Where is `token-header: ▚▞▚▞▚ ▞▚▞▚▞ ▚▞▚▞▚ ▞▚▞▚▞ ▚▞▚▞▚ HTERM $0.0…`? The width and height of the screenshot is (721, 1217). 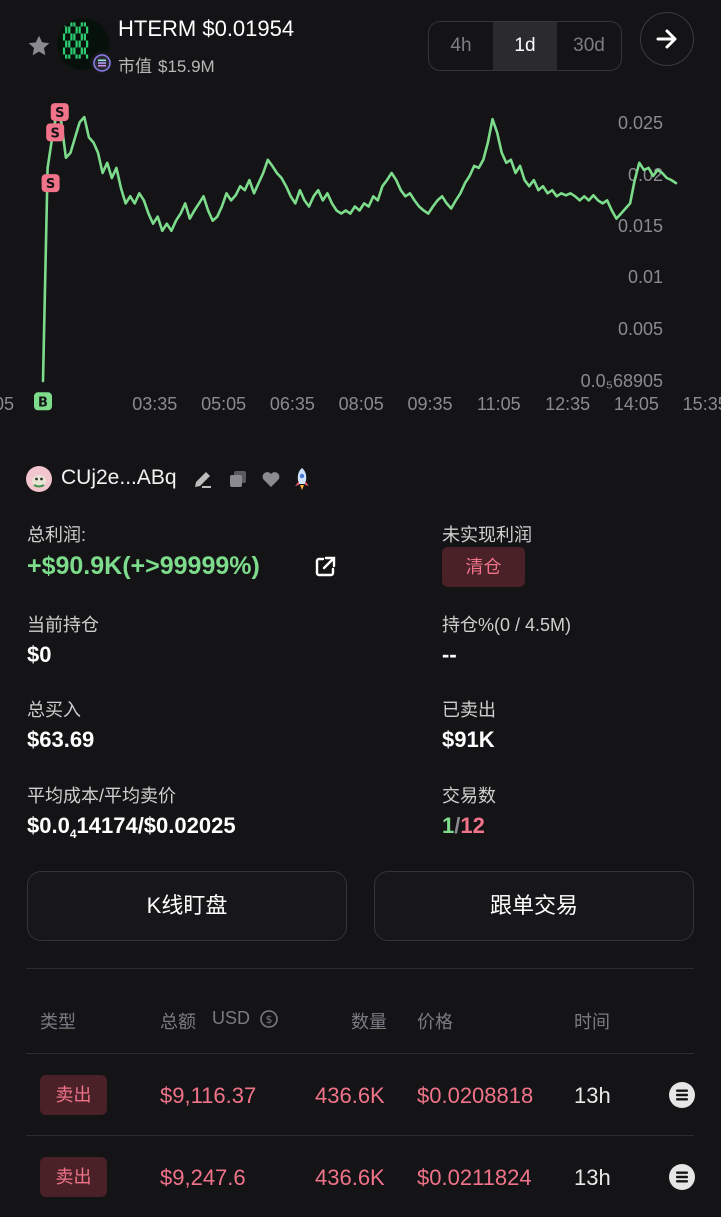 token-header: ▚▞▚▞▚ ▞▚▞▚▞ ▚▞▚▞▚ ▞▚▞▚▞ ▚▞▚▞▚ HTERM $0.0… is located at coordinates (360, 42).